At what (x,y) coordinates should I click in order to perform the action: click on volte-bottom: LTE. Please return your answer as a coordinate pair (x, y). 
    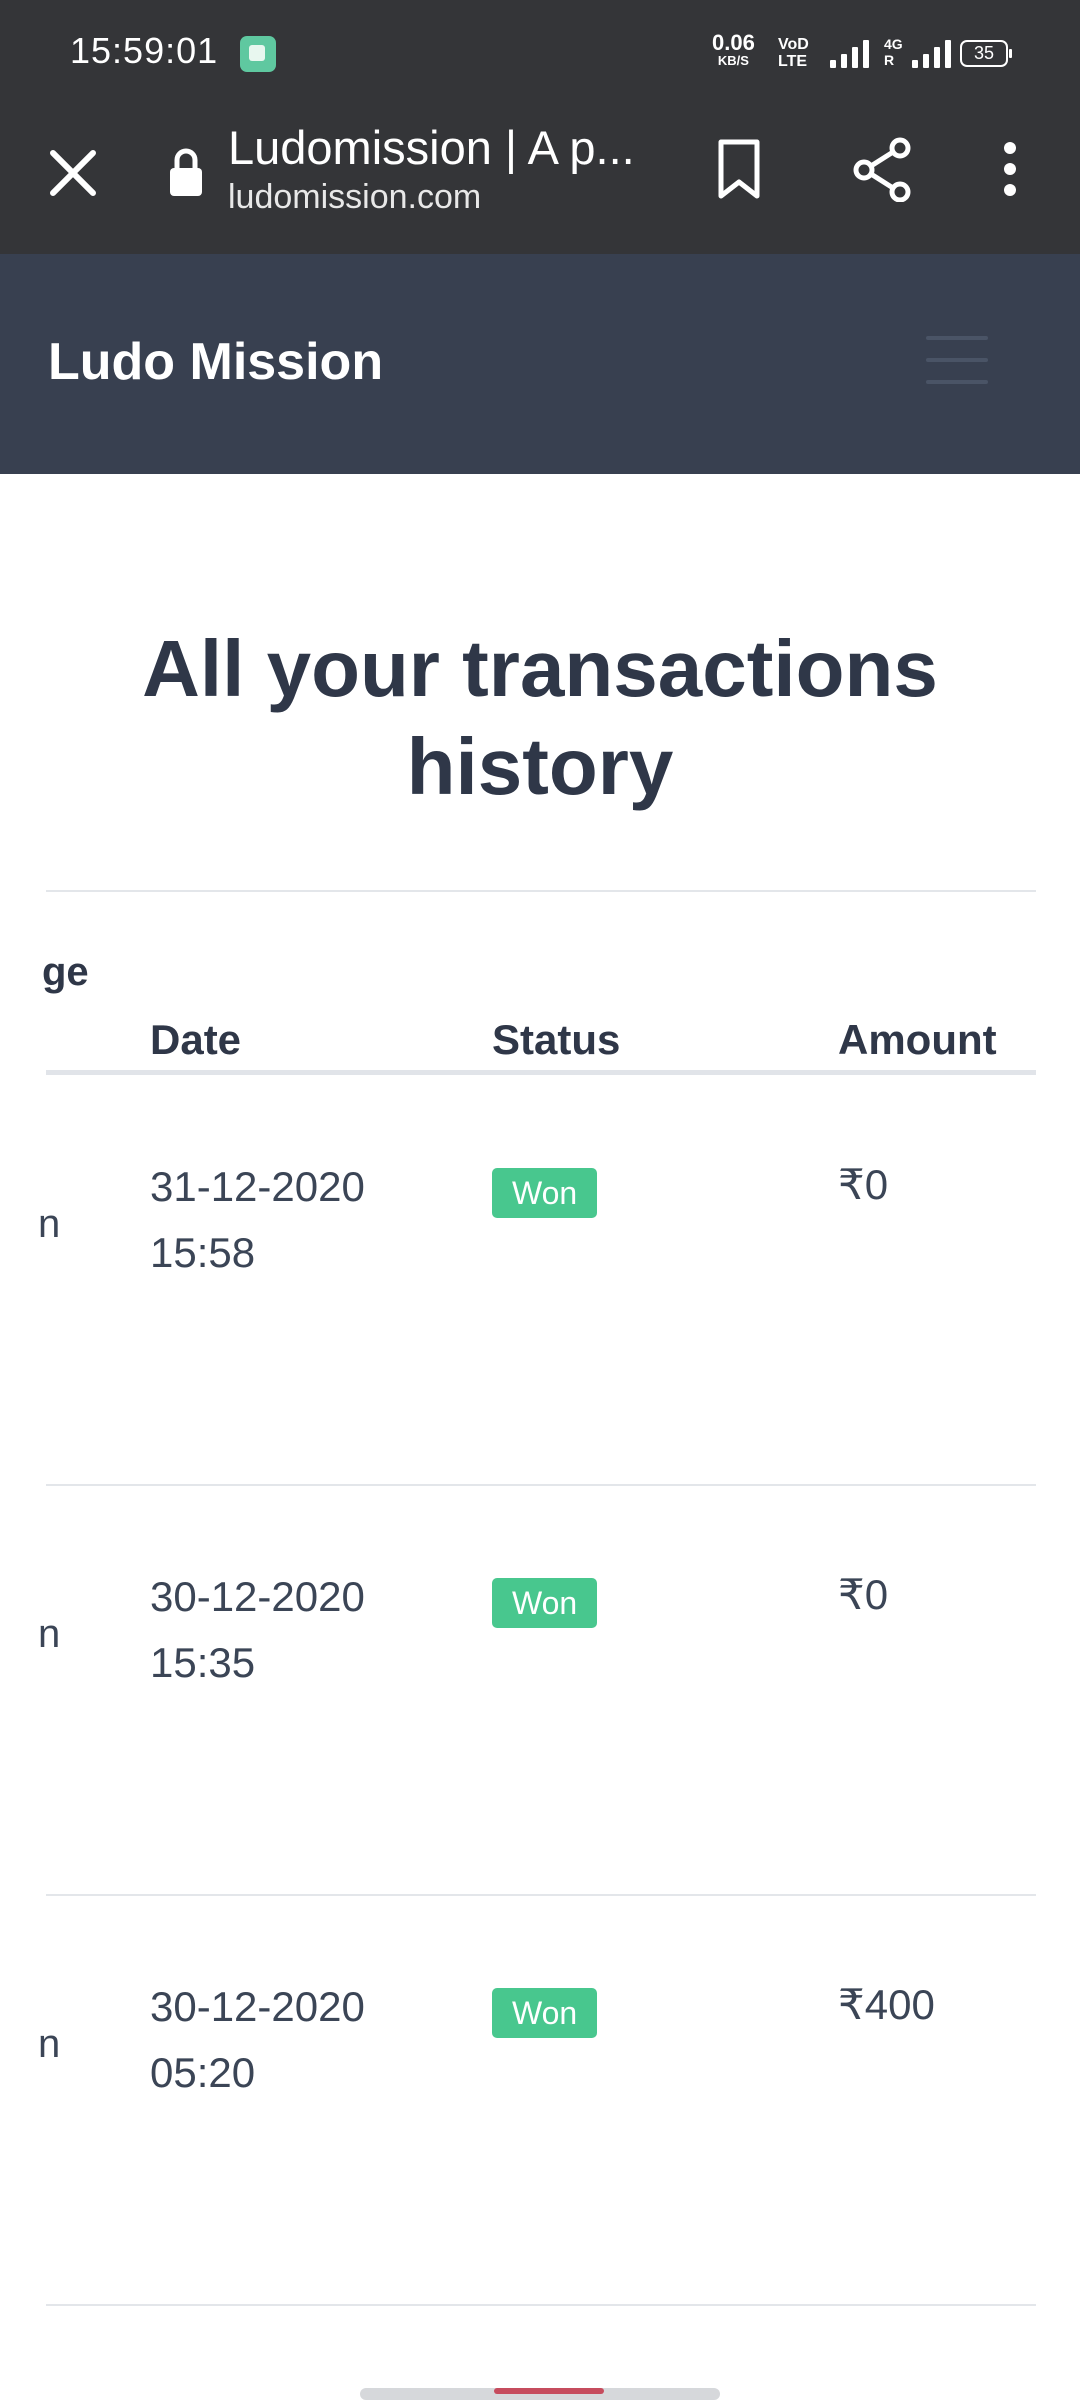
    Looking at the image, I should click on (793, 61).